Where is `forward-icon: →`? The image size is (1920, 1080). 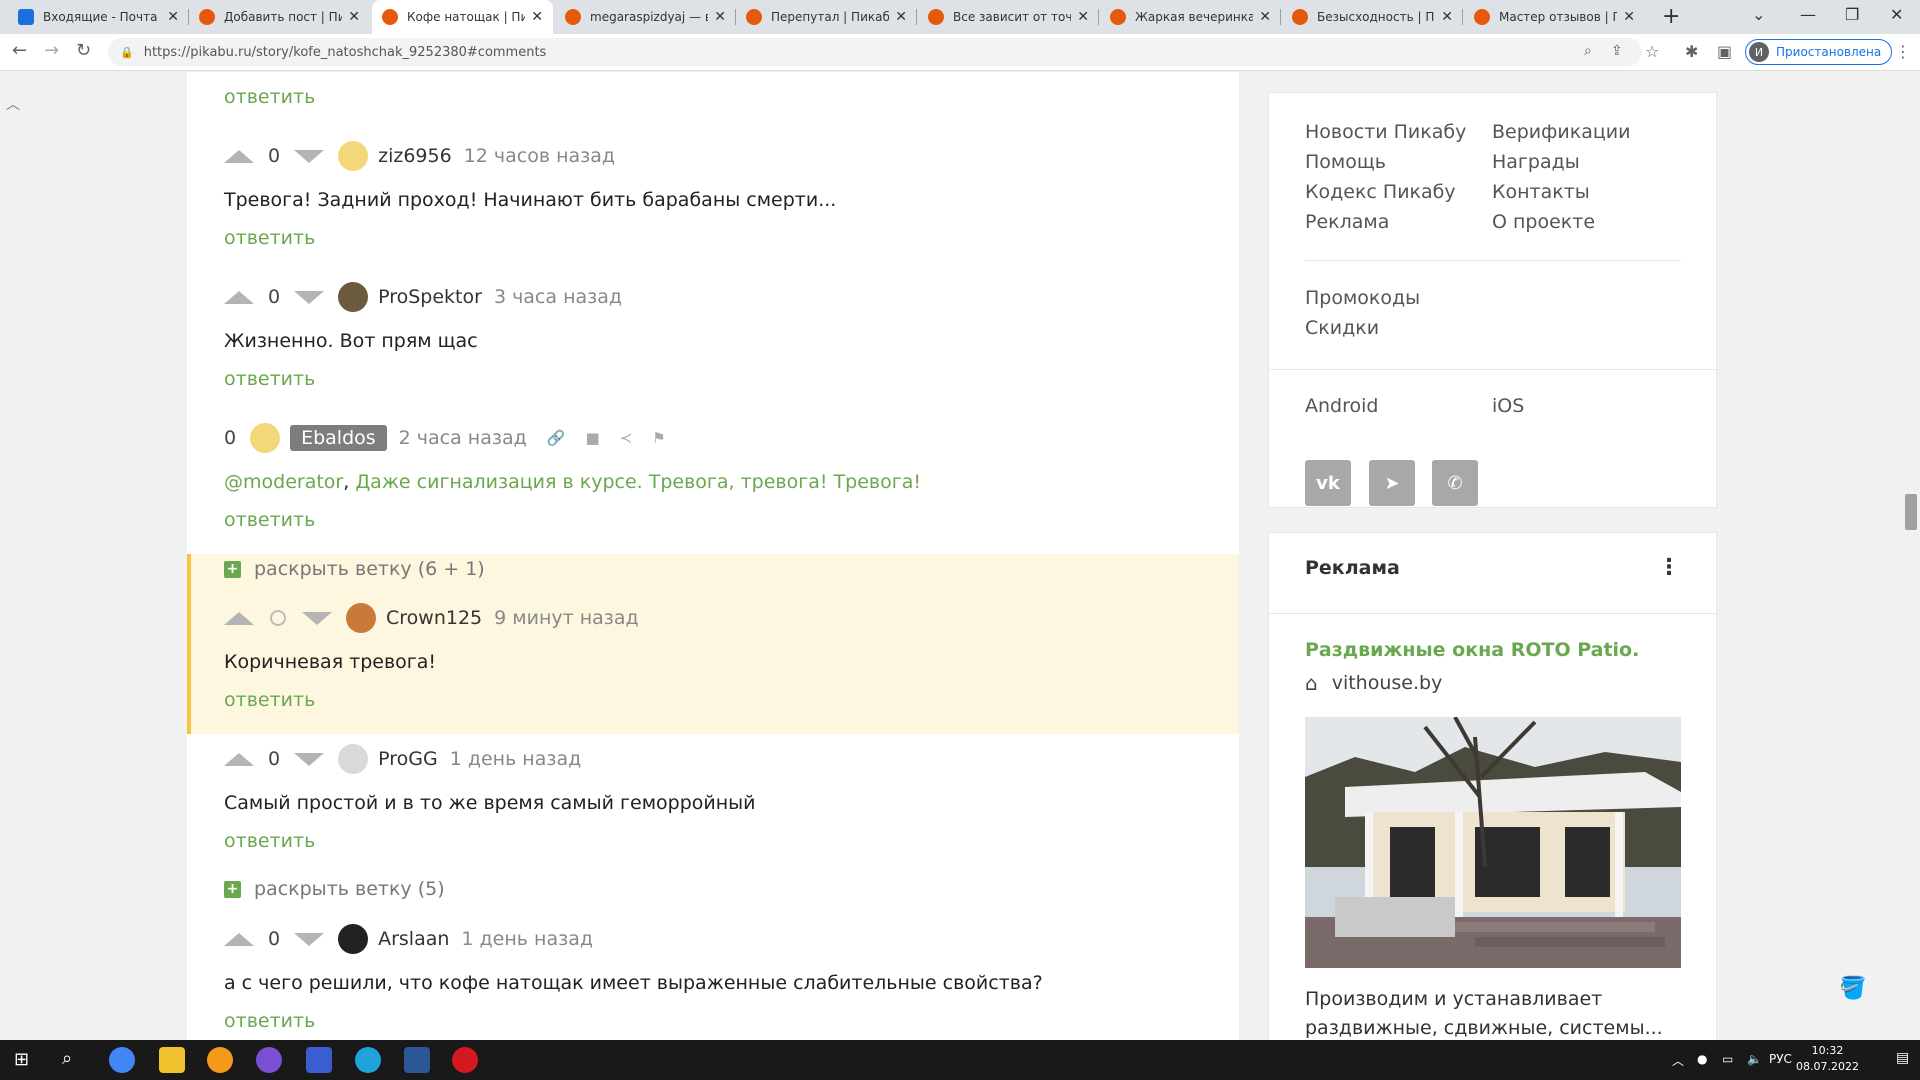 forward-icon: → is located at coordinates (51, 50).